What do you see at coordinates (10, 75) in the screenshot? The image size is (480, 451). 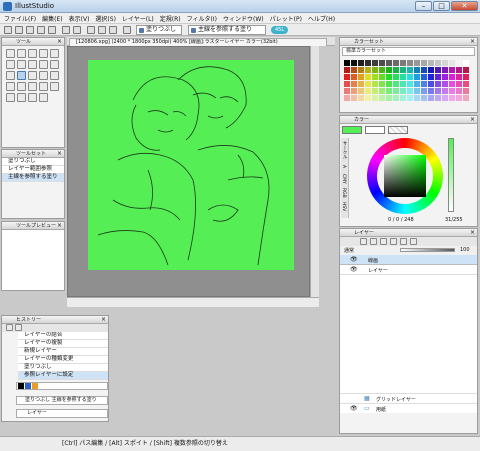 I see `eraser-tool-icon` at bounding box center [10, 75].